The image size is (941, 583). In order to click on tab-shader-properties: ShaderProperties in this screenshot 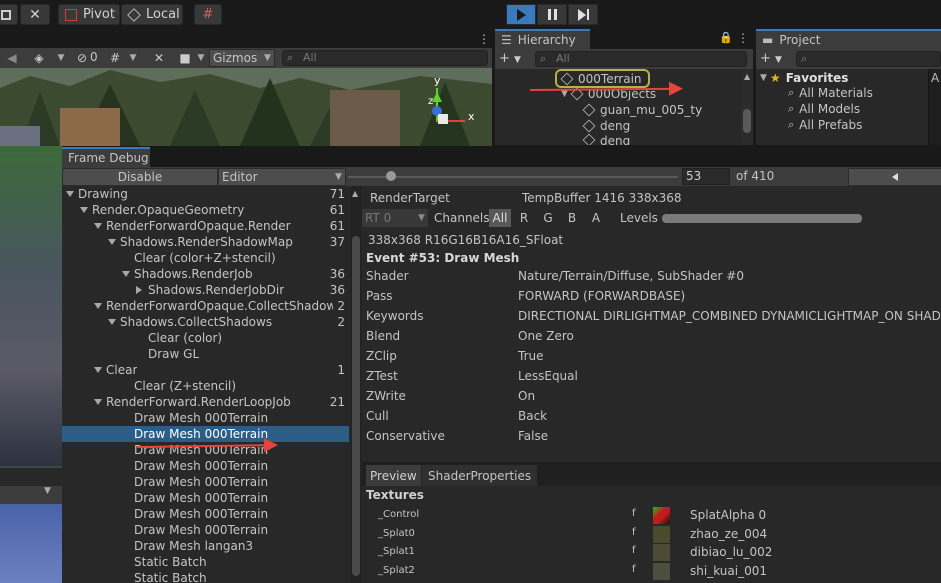, I will do `click(480, 475)`.